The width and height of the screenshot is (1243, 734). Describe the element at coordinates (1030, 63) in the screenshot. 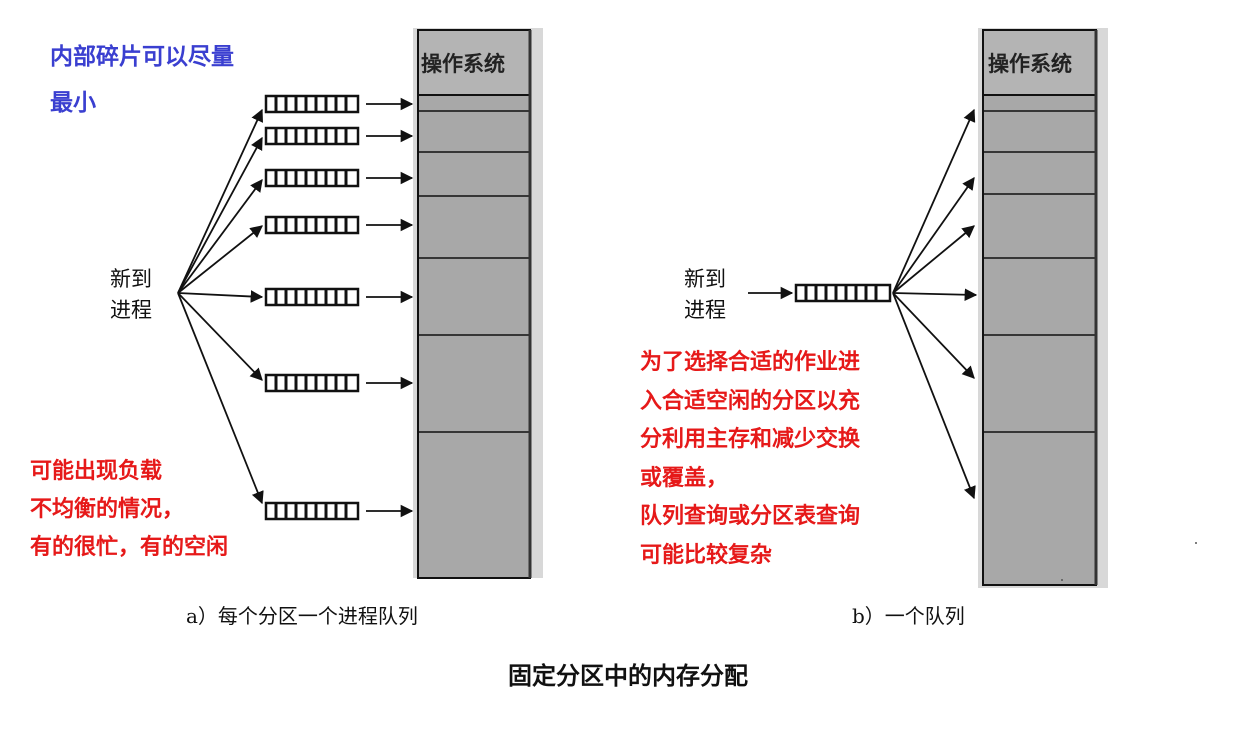

I see `os-label-b: 操作系统` at that location.